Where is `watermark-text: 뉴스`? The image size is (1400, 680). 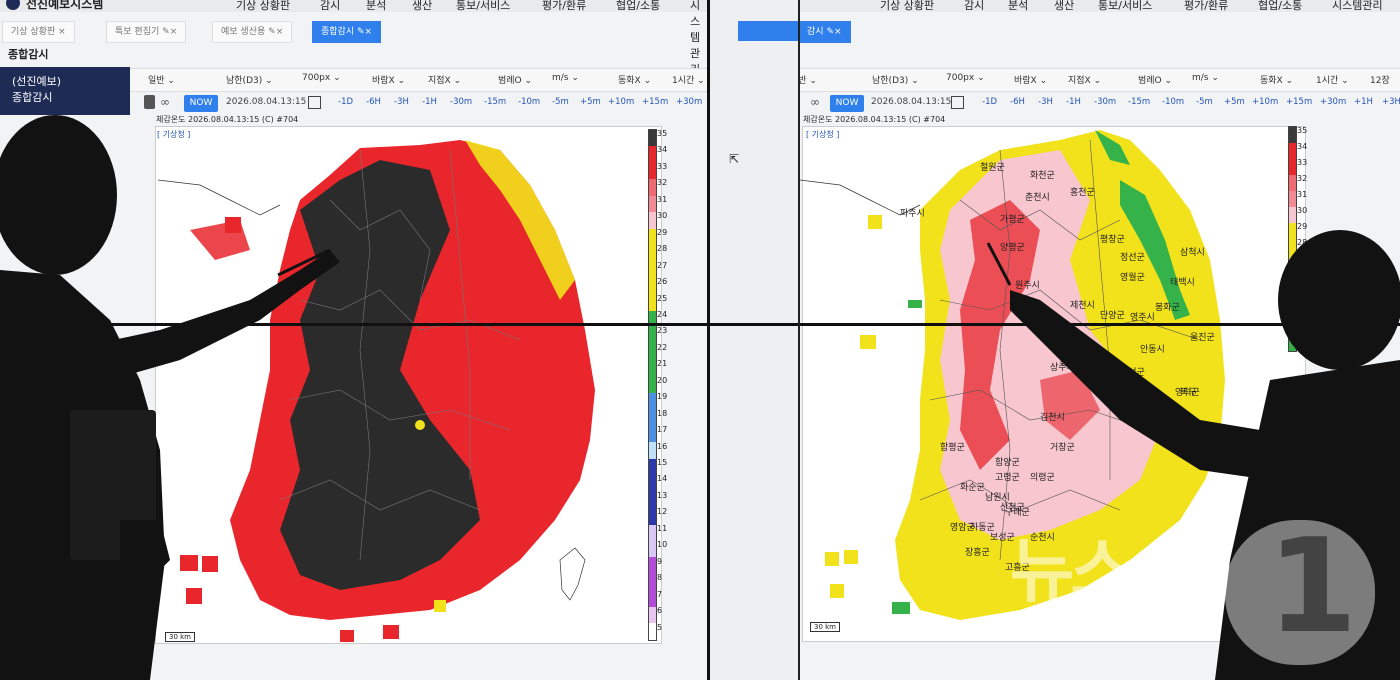
watermark-text: 뉴스 is located at coordinates (1072, 571).